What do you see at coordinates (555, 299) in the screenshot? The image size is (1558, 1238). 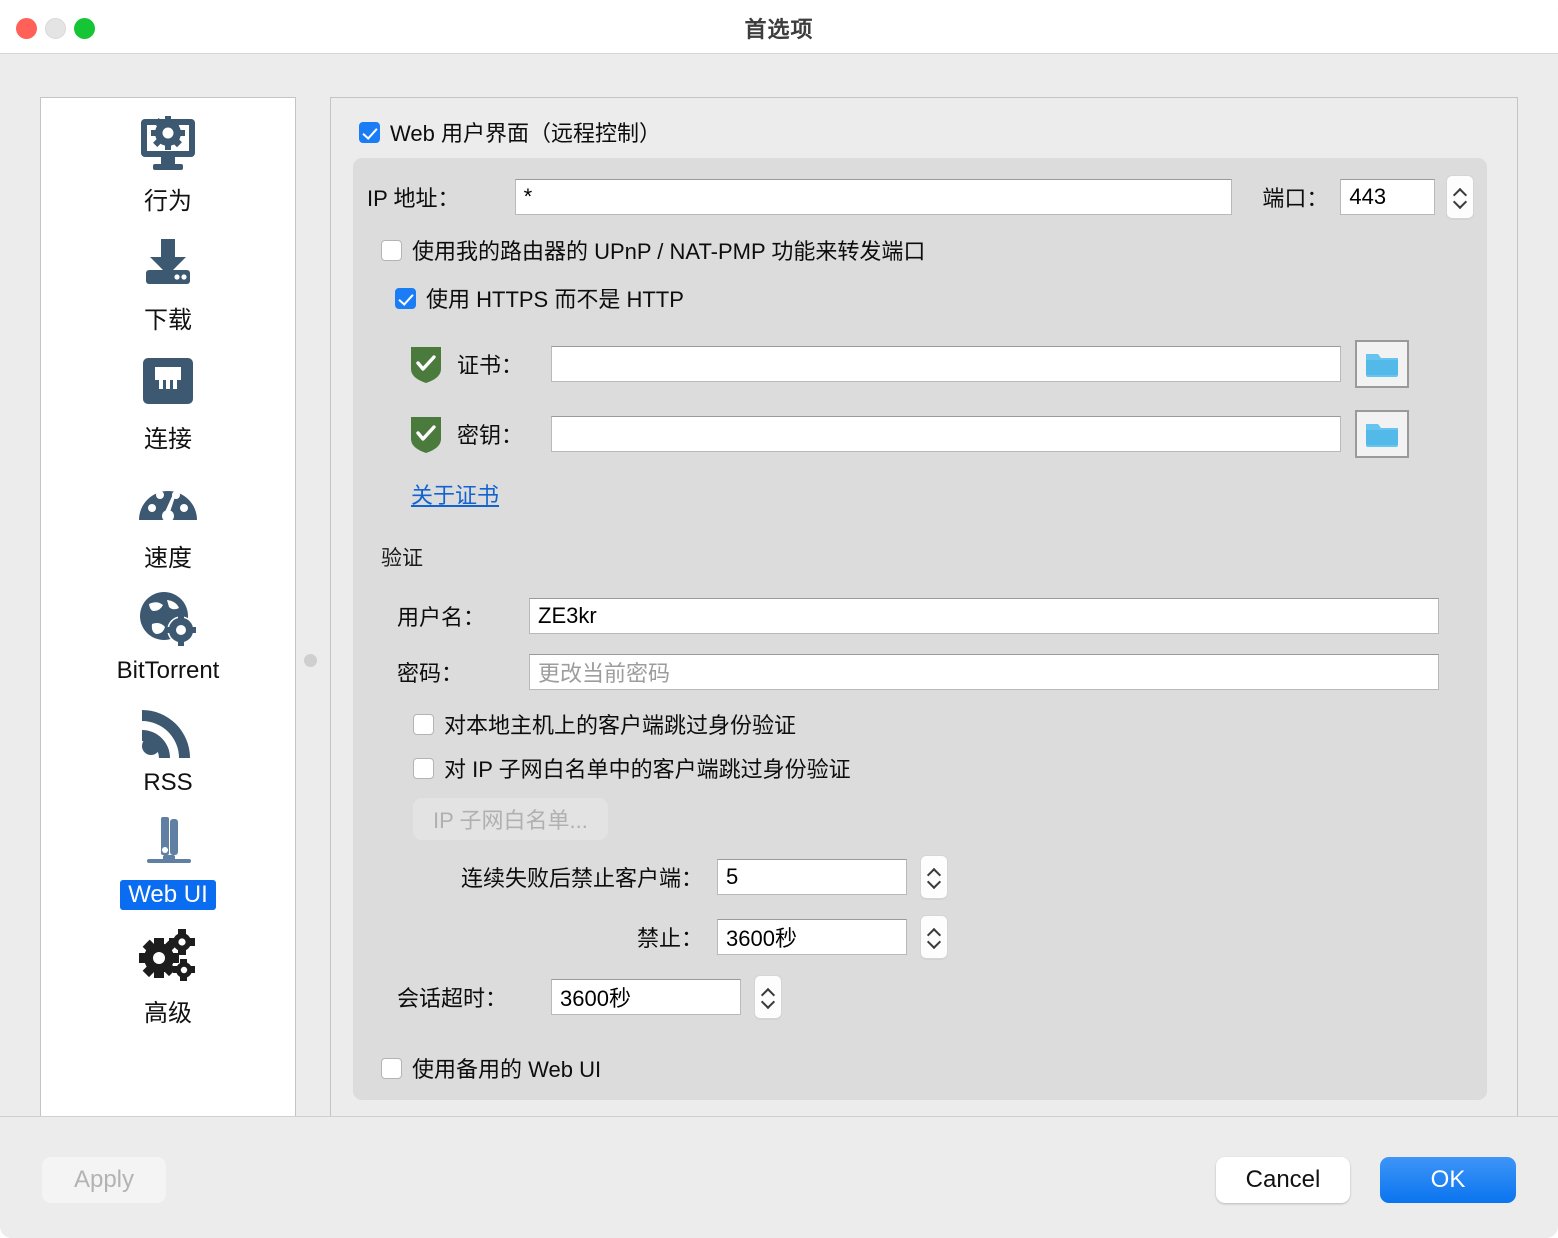 I see `https-label: 使用 HTTPS 而不是 HTTP` at bounding box center [555, 299].